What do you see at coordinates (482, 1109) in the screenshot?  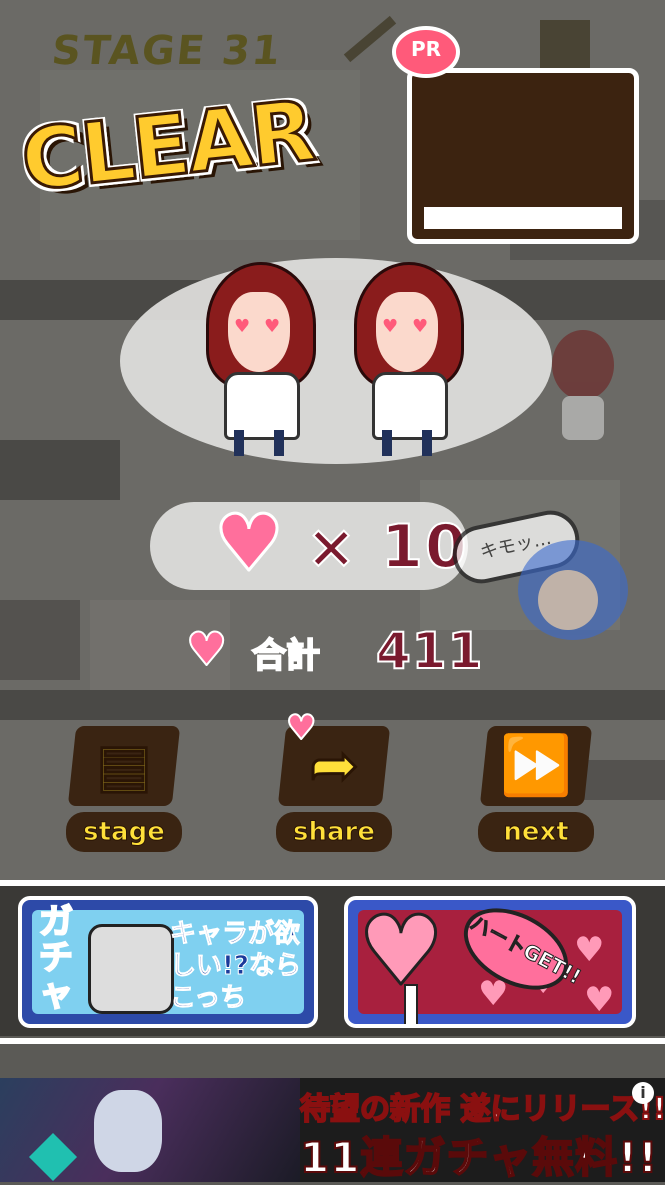 I see `ad-headline: 待望の新作 遂にリリース!!` at bounding box center [482, 1109].